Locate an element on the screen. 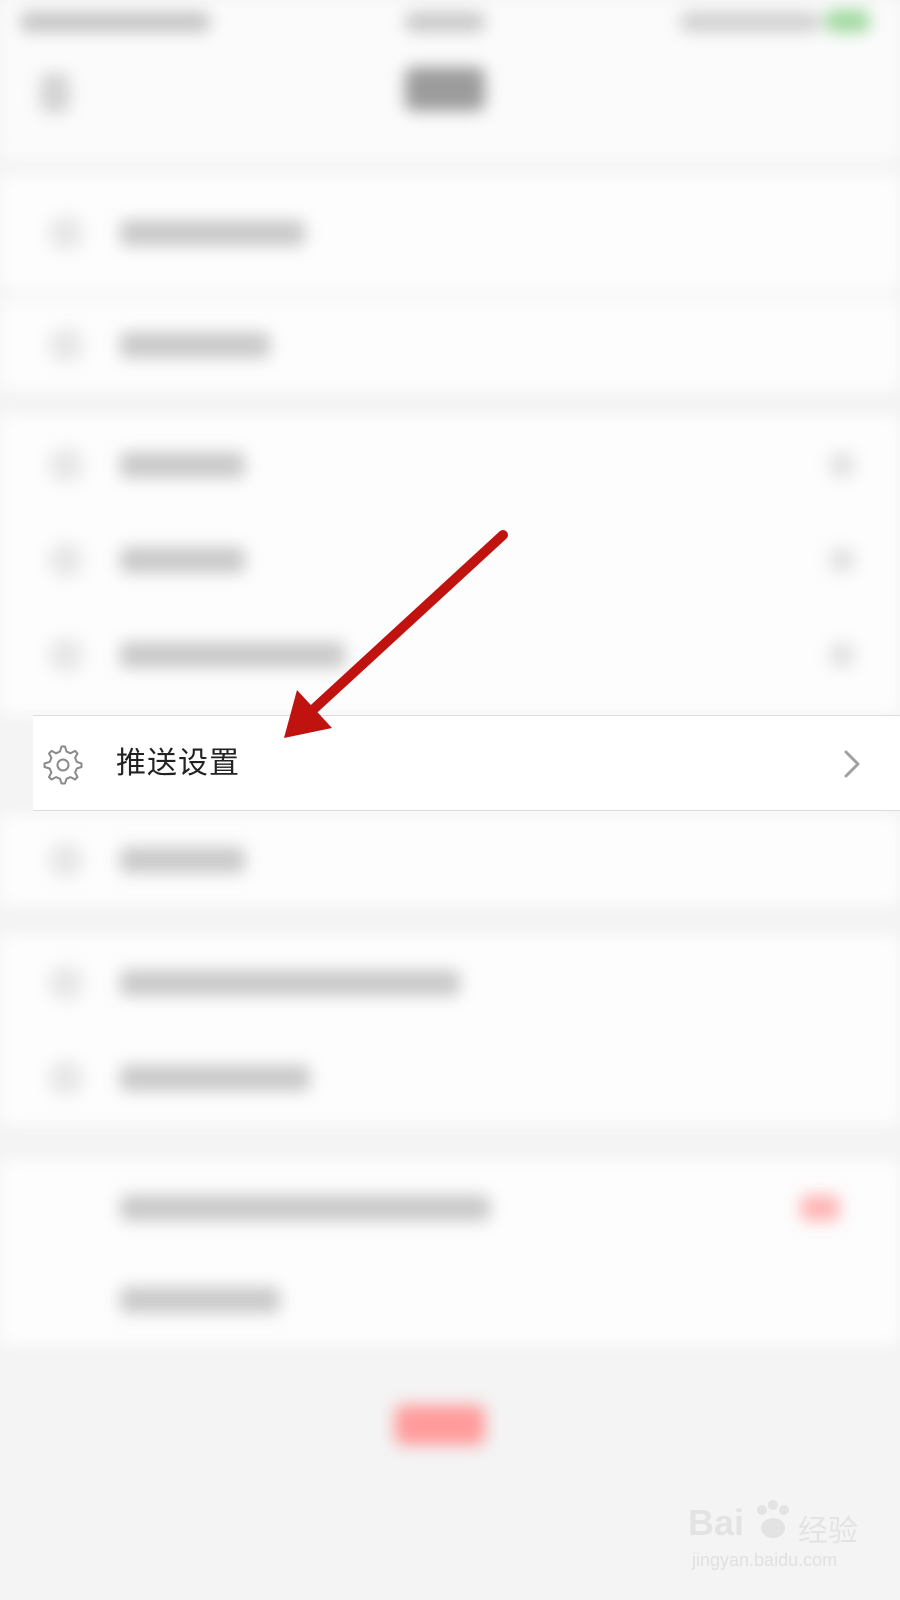 Image resolution: width=900 pixels, height=1600 pixels. watermark-brand: Bai is located at coordinates (716, 1522).